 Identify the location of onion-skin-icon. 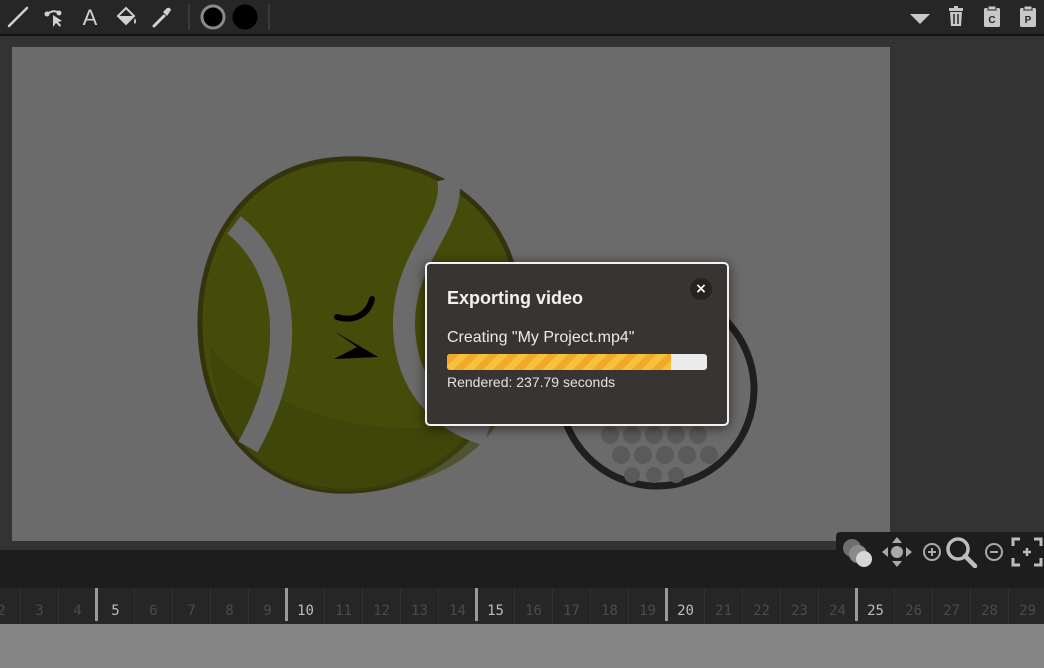
(857, 554).